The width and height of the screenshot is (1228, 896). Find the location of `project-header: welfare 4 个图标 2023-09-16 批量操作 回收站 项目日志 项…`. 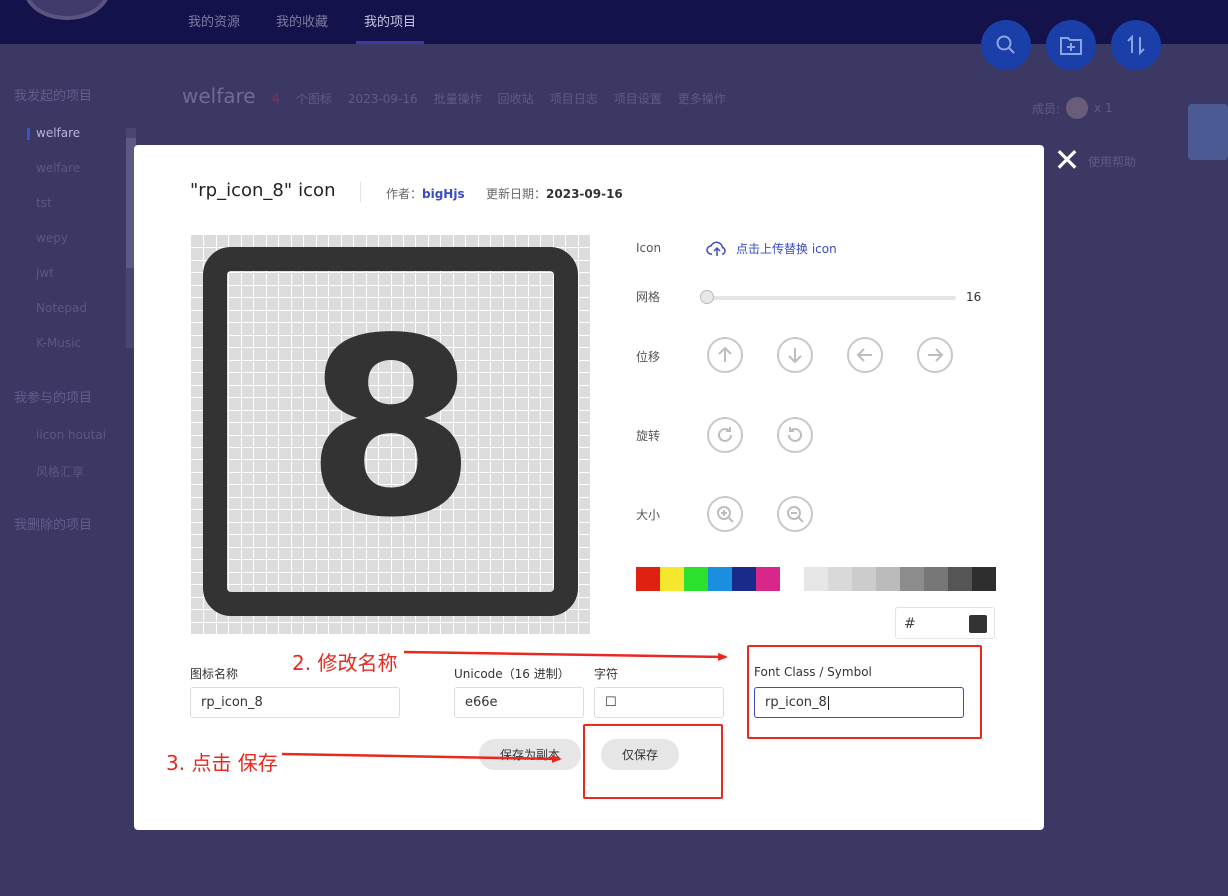

project-header: welfare 4 个图标 2023-09-16 批量操作 回收站 项目日志 项… is located at coordinates (454, 96).